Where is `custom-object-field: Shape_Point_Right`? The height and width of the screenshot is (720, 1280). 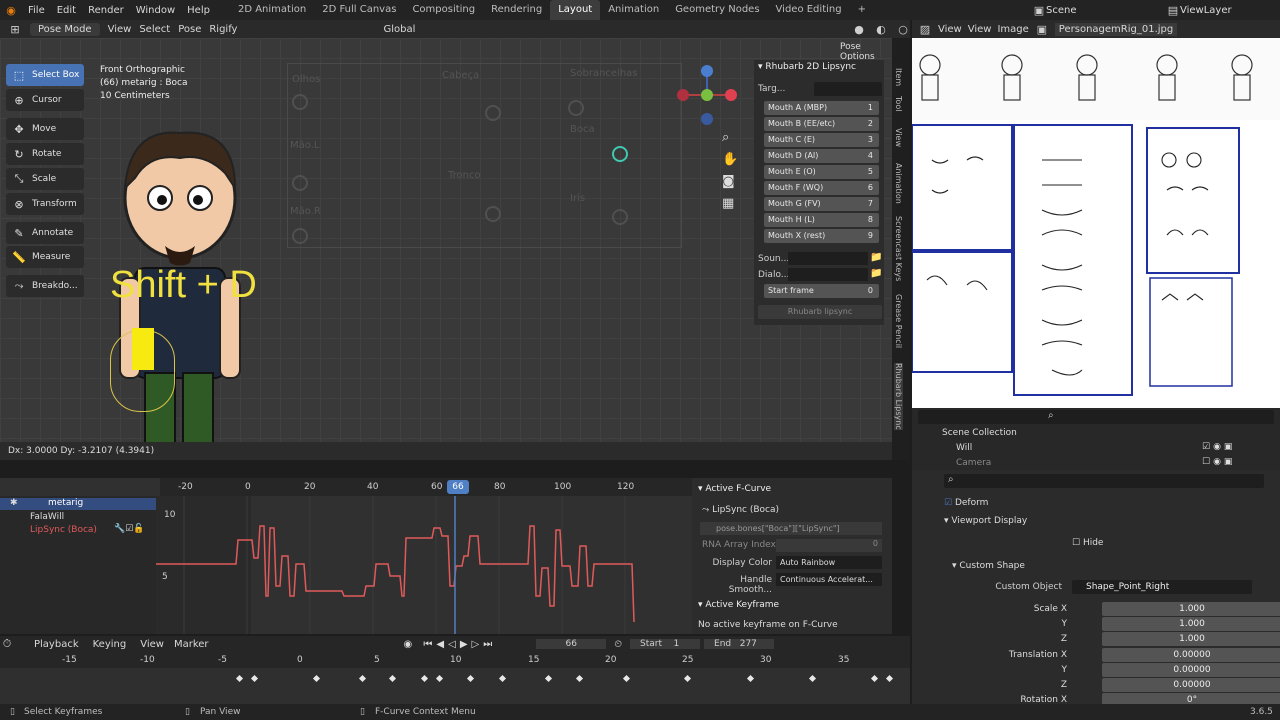
custom-object-field: Shape_Point_Right is located at coordinates (1162, 587).